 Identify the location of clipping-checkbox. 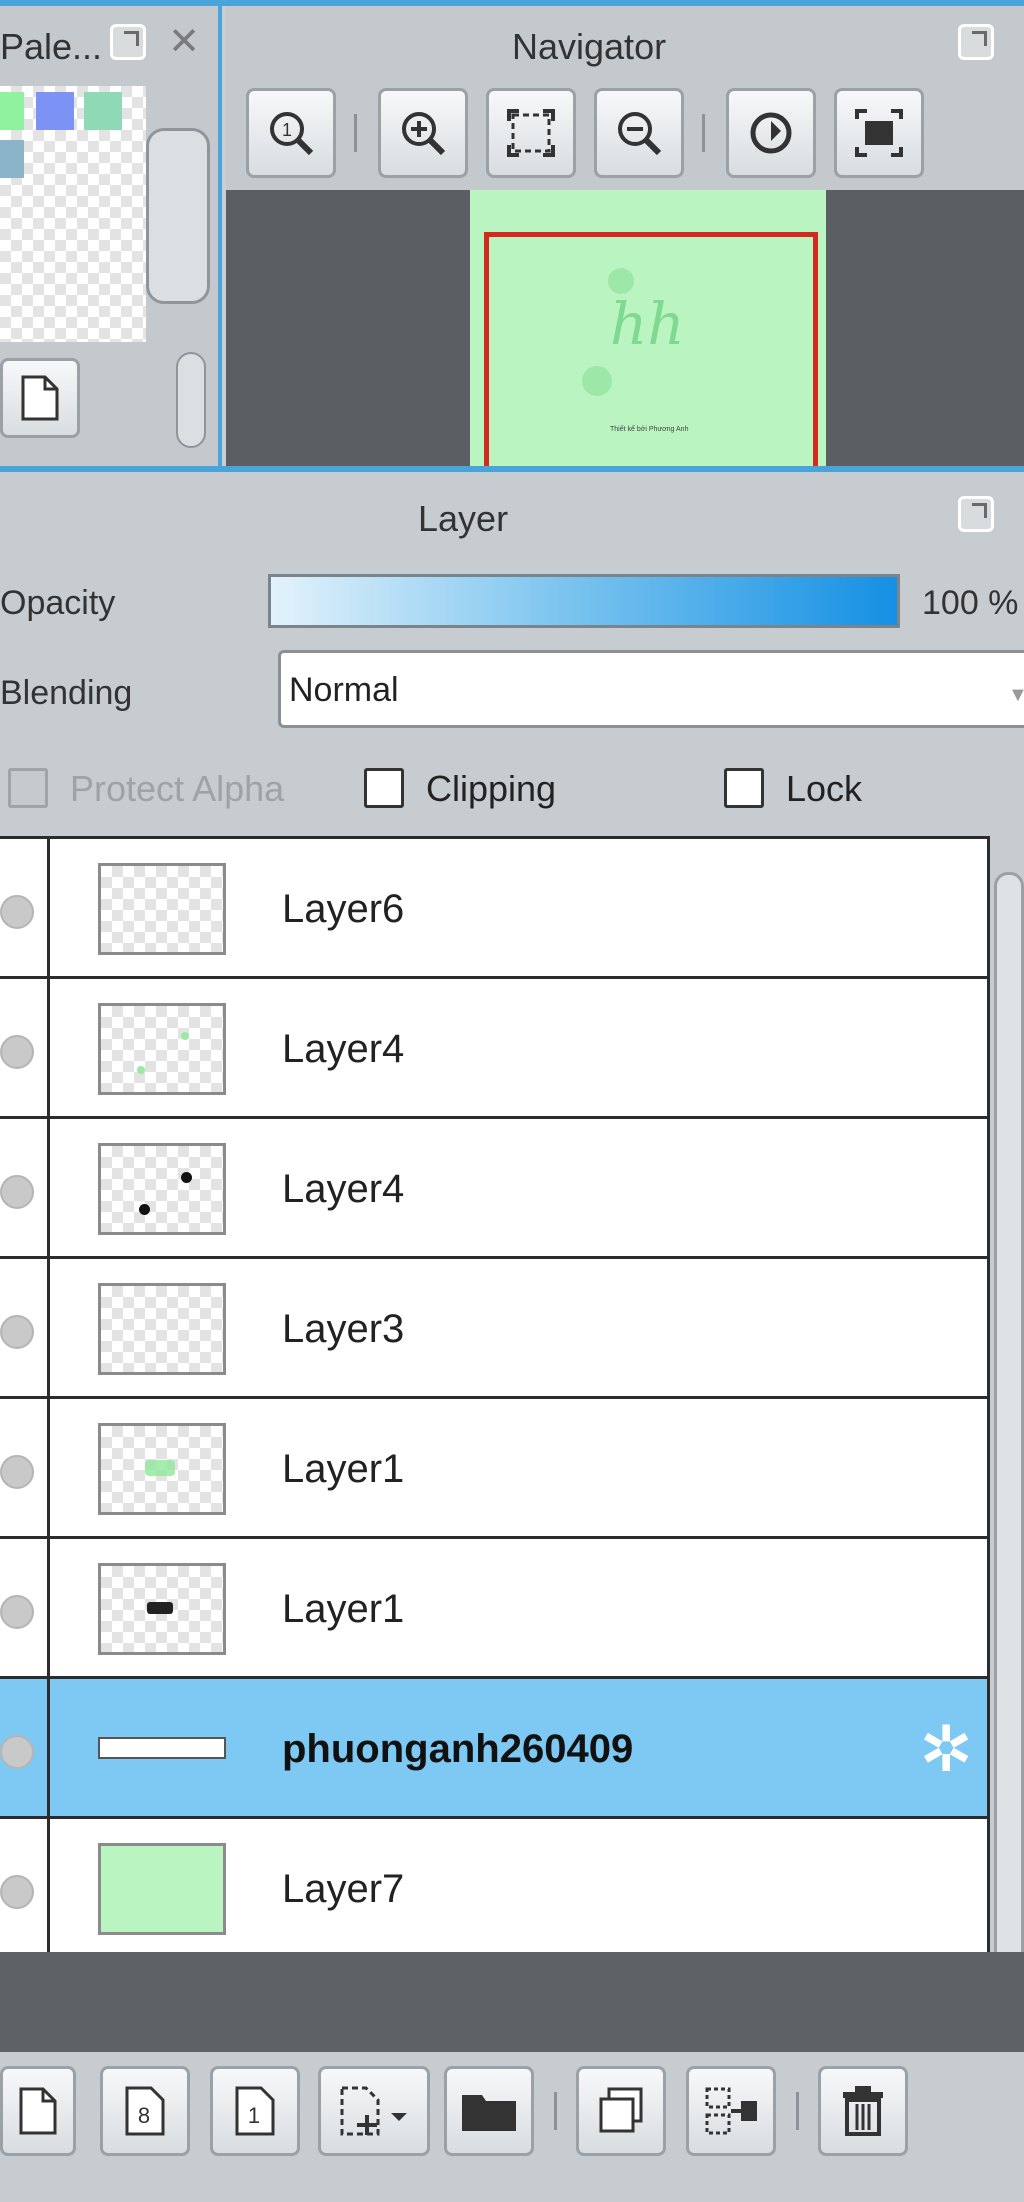
(384, 788).